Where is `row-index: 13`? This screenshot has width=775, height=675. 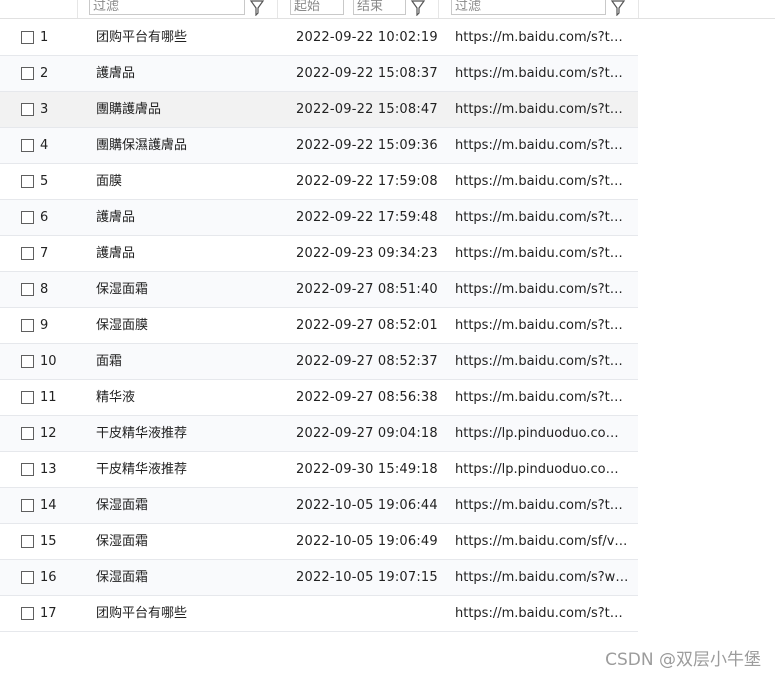
row-index: 13 is located at coordinates (48, 469).